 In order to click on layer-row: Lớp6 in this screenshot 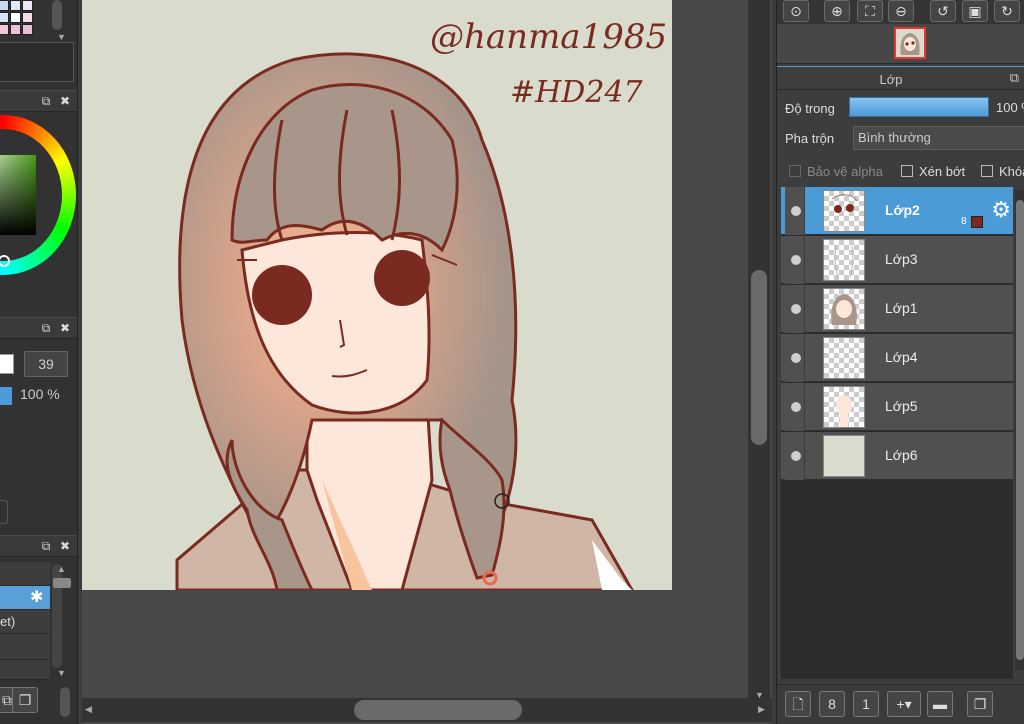, I will do `click(897, 456)`.